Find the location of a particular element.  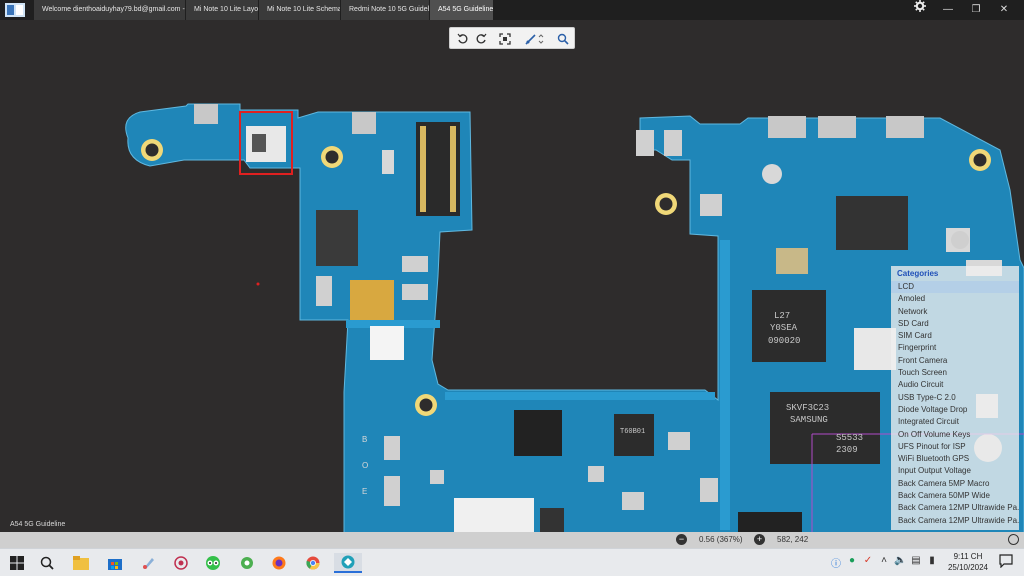

category-back-camera-50mp: Back Camera 50MP Wide is located at coordinates (955, 496).